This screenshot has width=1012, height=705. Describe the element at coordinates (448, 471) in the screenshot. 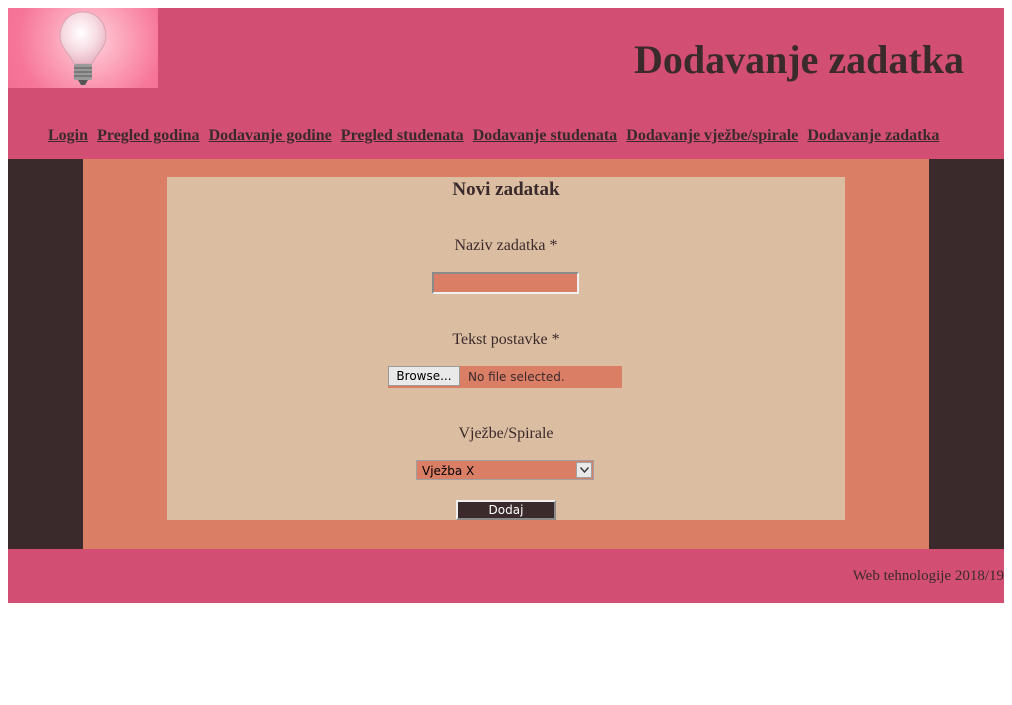

I see `select-value: Vježba X` at that location.